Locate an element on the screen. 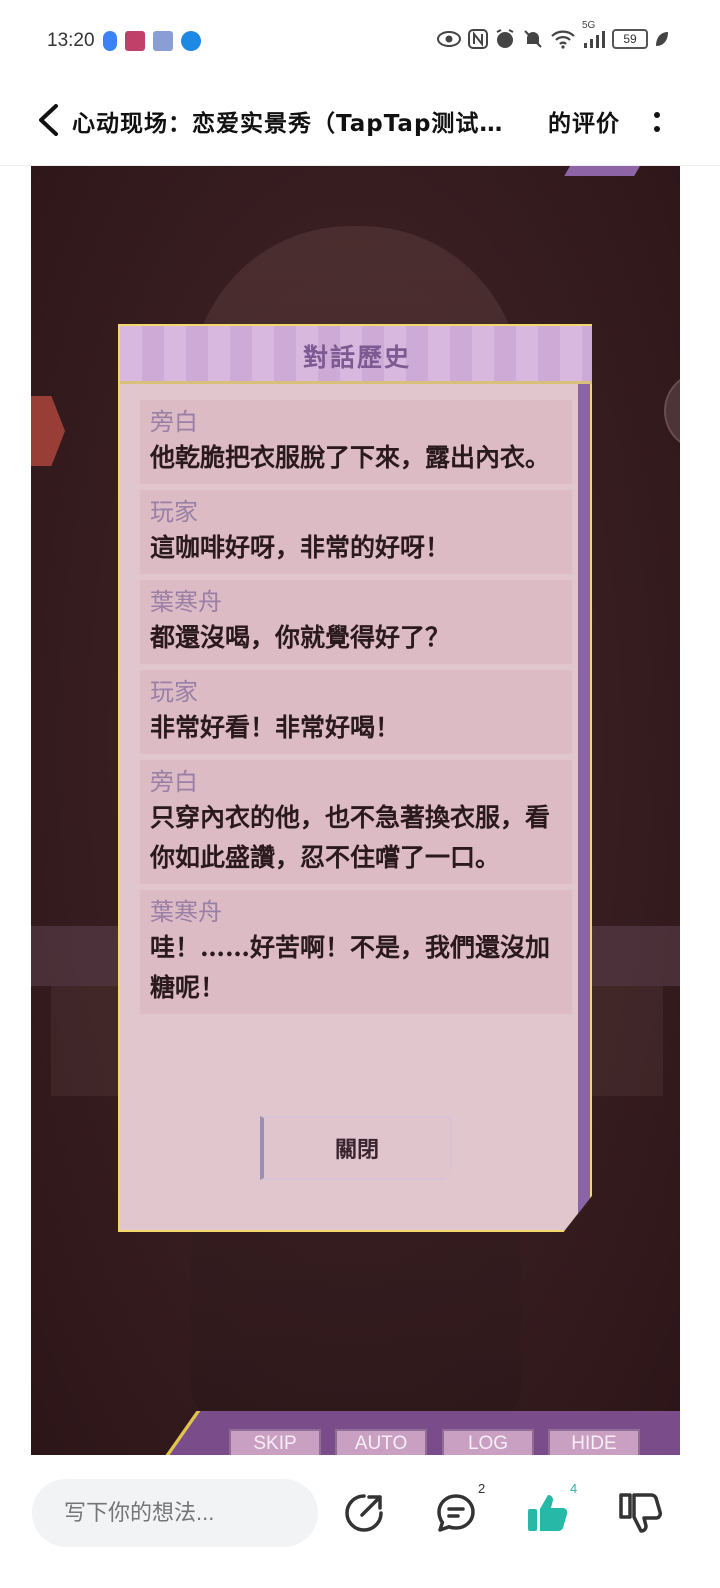 This screenshot has width=720, height=1588. entry-text: 都還沒喝，你就覺得好了？ is located at coordinates (300, 637).